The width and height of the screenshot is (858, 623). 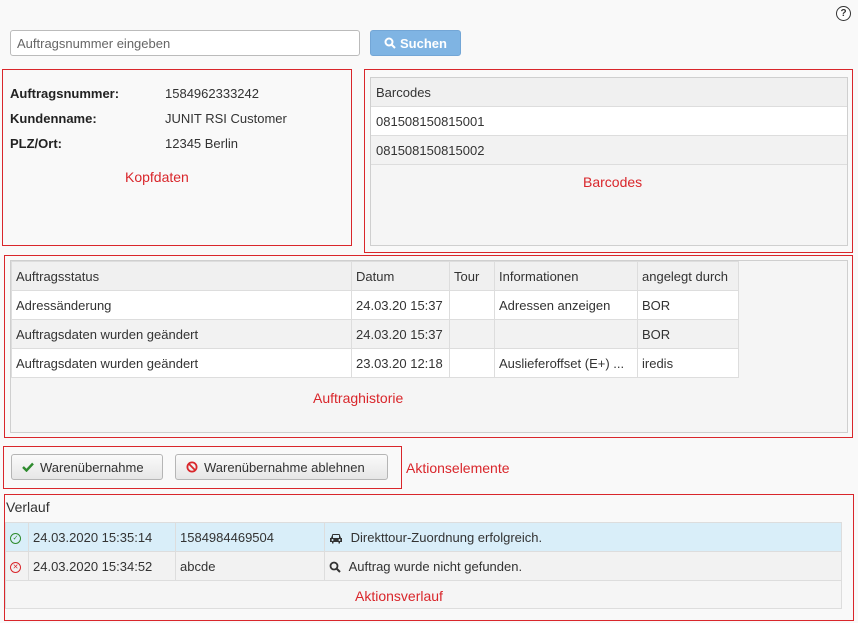 What do you see at coordinates (102, 537) in the screenshot?
I see `time-cell: 24.03.2020 15:35:14` at bounding box center [102, 537].